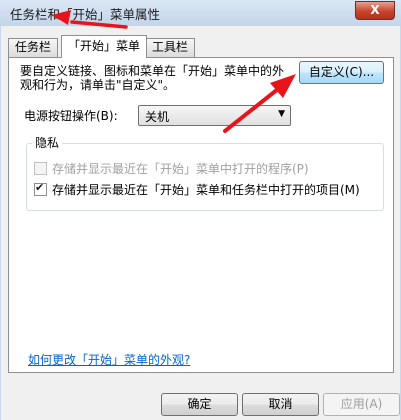 The image size is (401, 420). What do you see at coordinates (280, 404) in the screenshot?
I see `cancel-button: 取消` at bounding box center [280, 404].